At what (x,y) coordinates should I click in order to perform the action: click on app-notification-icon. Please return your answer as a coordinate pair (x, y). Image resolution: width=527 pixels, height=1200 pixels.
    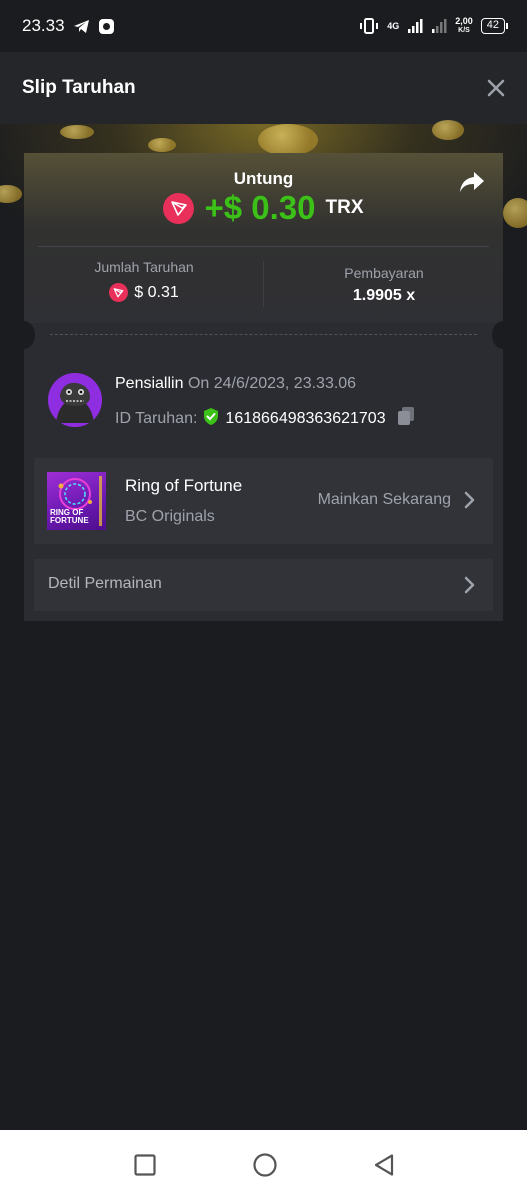
    Looking at the image, I should click on (106, 26).